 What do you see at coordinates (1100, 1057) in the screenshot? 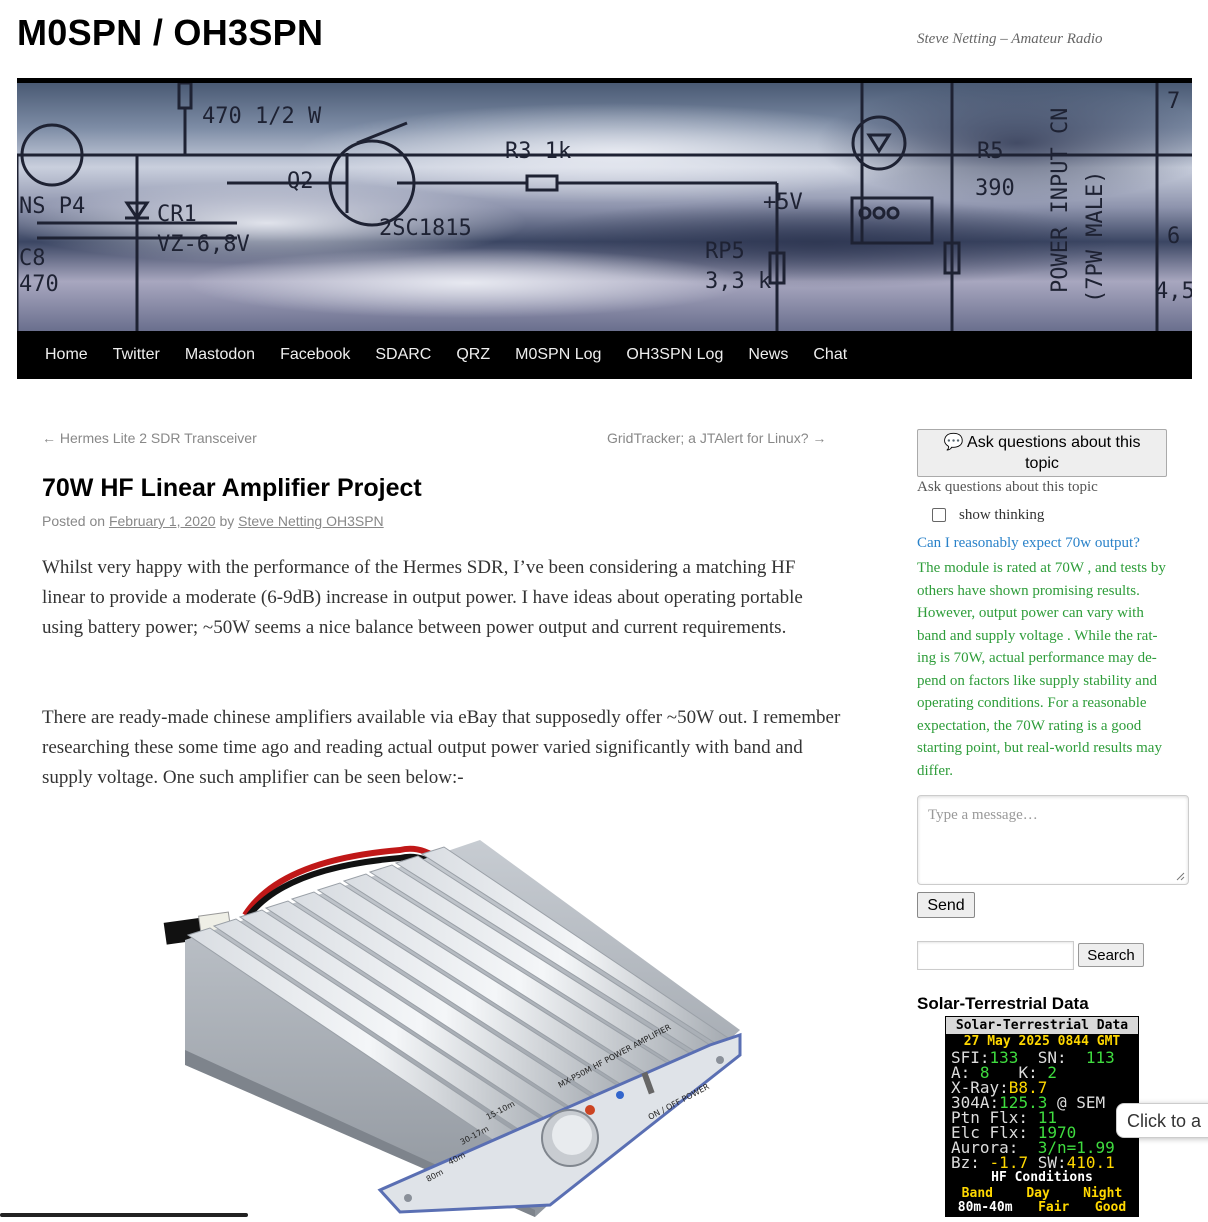
I see `sn-value: 113` at bounding box center [1100, 1057].